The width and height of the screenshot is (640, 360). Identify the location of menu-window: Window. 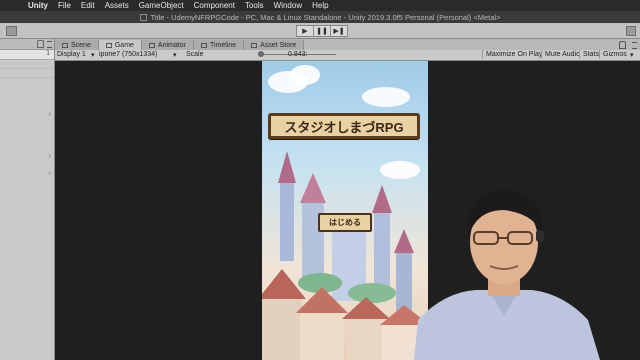
(288, 5).